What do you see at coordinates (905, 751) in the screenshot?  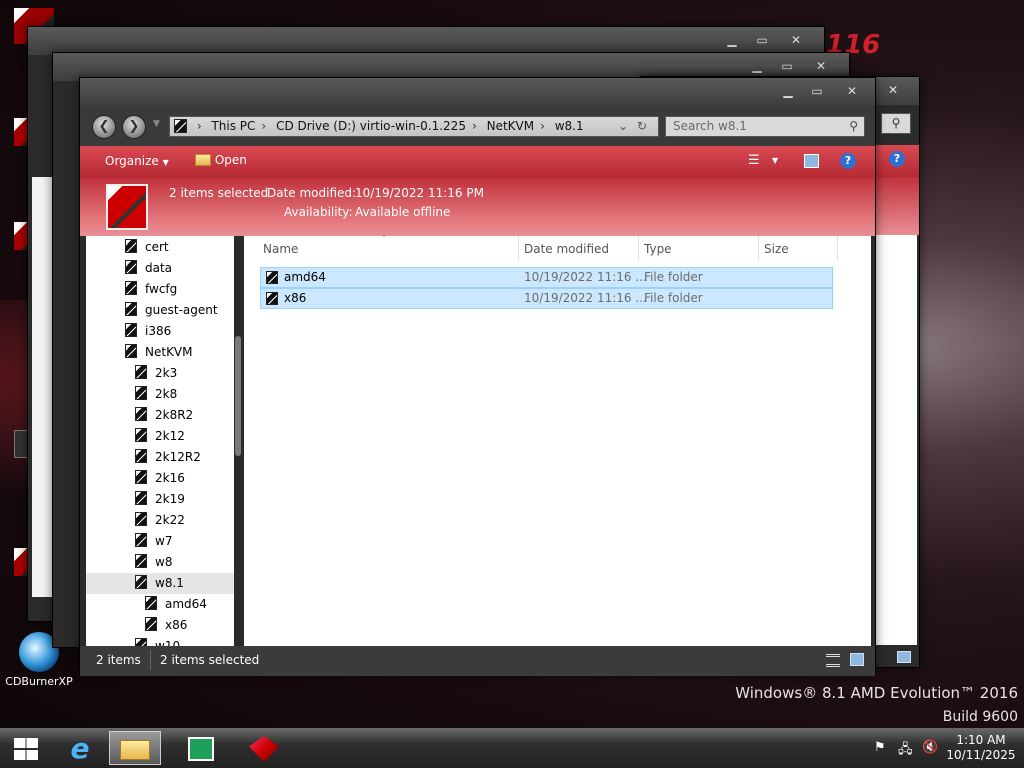 I see `network-icon: 🖧` at bounding box center [905, 751].